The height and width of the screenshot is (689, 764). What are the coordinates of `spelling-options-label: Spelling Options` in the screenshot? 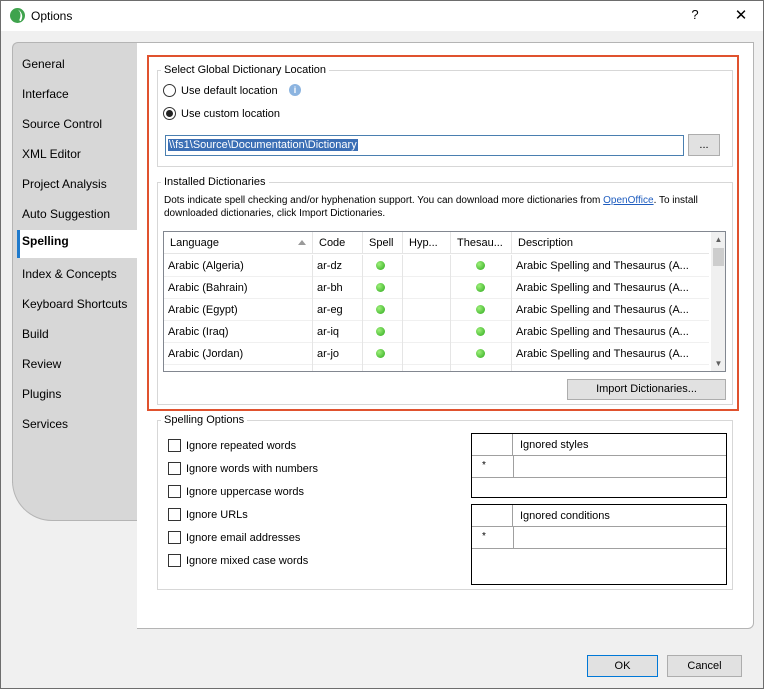 It's located at (204, 420).